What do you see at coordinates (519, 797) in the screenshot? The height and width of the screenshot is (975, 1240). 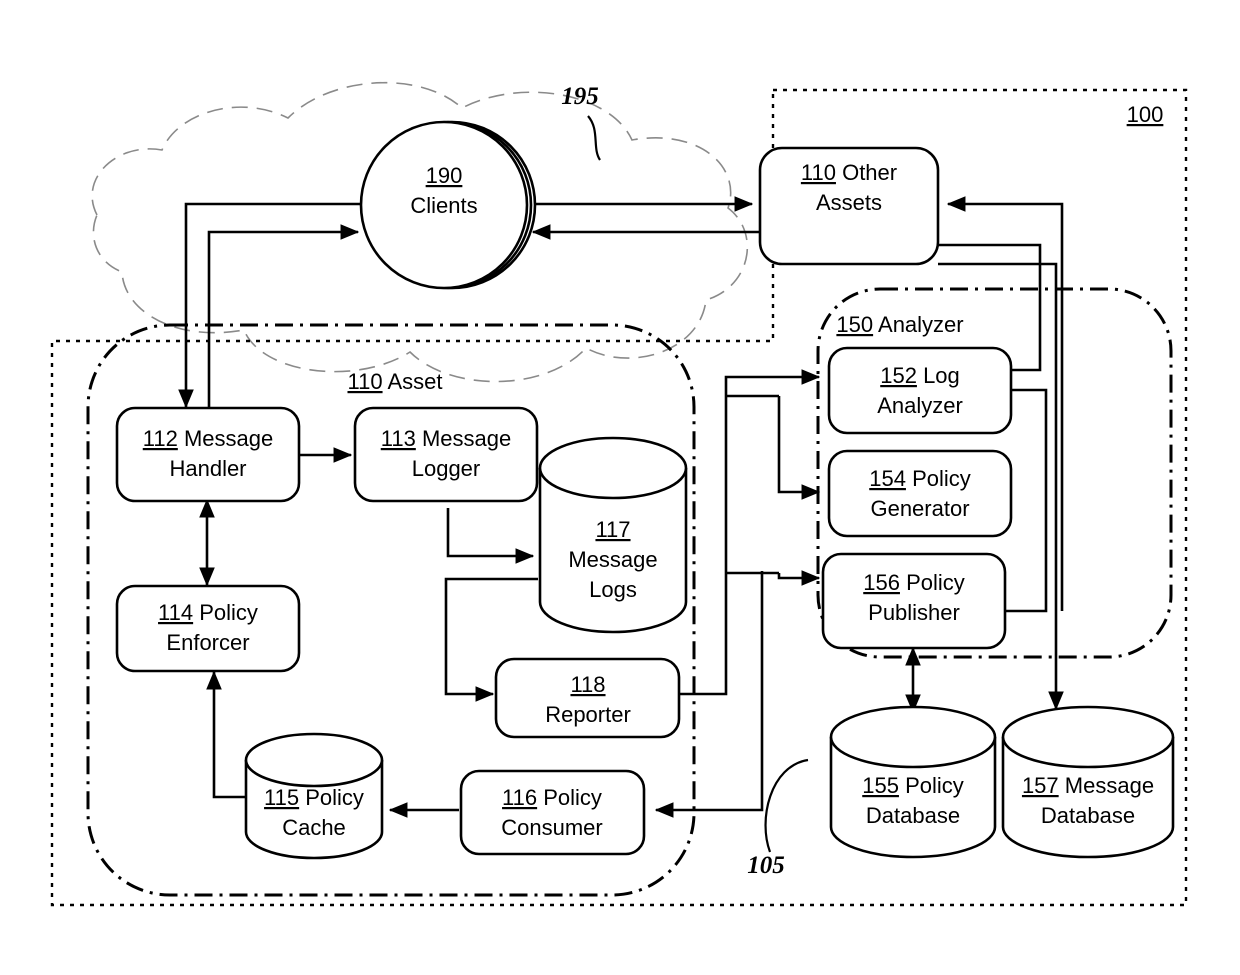 I see `node-policy-consumer-ref: 116` at bounding box center [519, 797].